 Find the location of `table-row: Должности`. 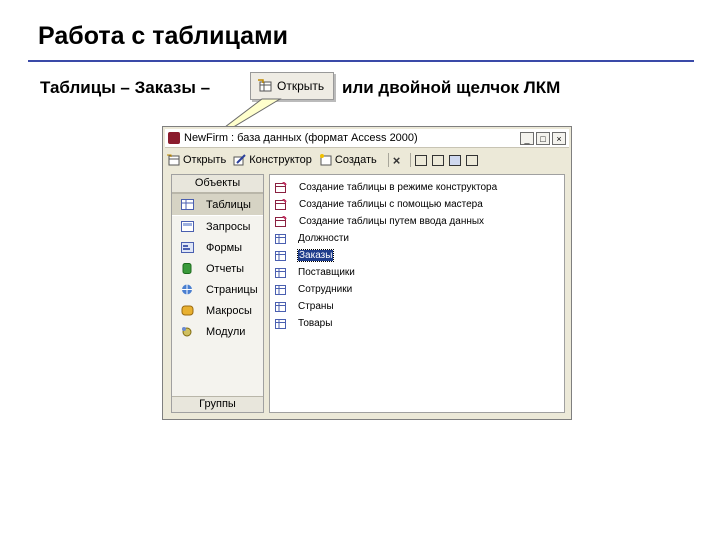

table-row: Должности is located at coordinates (417, 238).